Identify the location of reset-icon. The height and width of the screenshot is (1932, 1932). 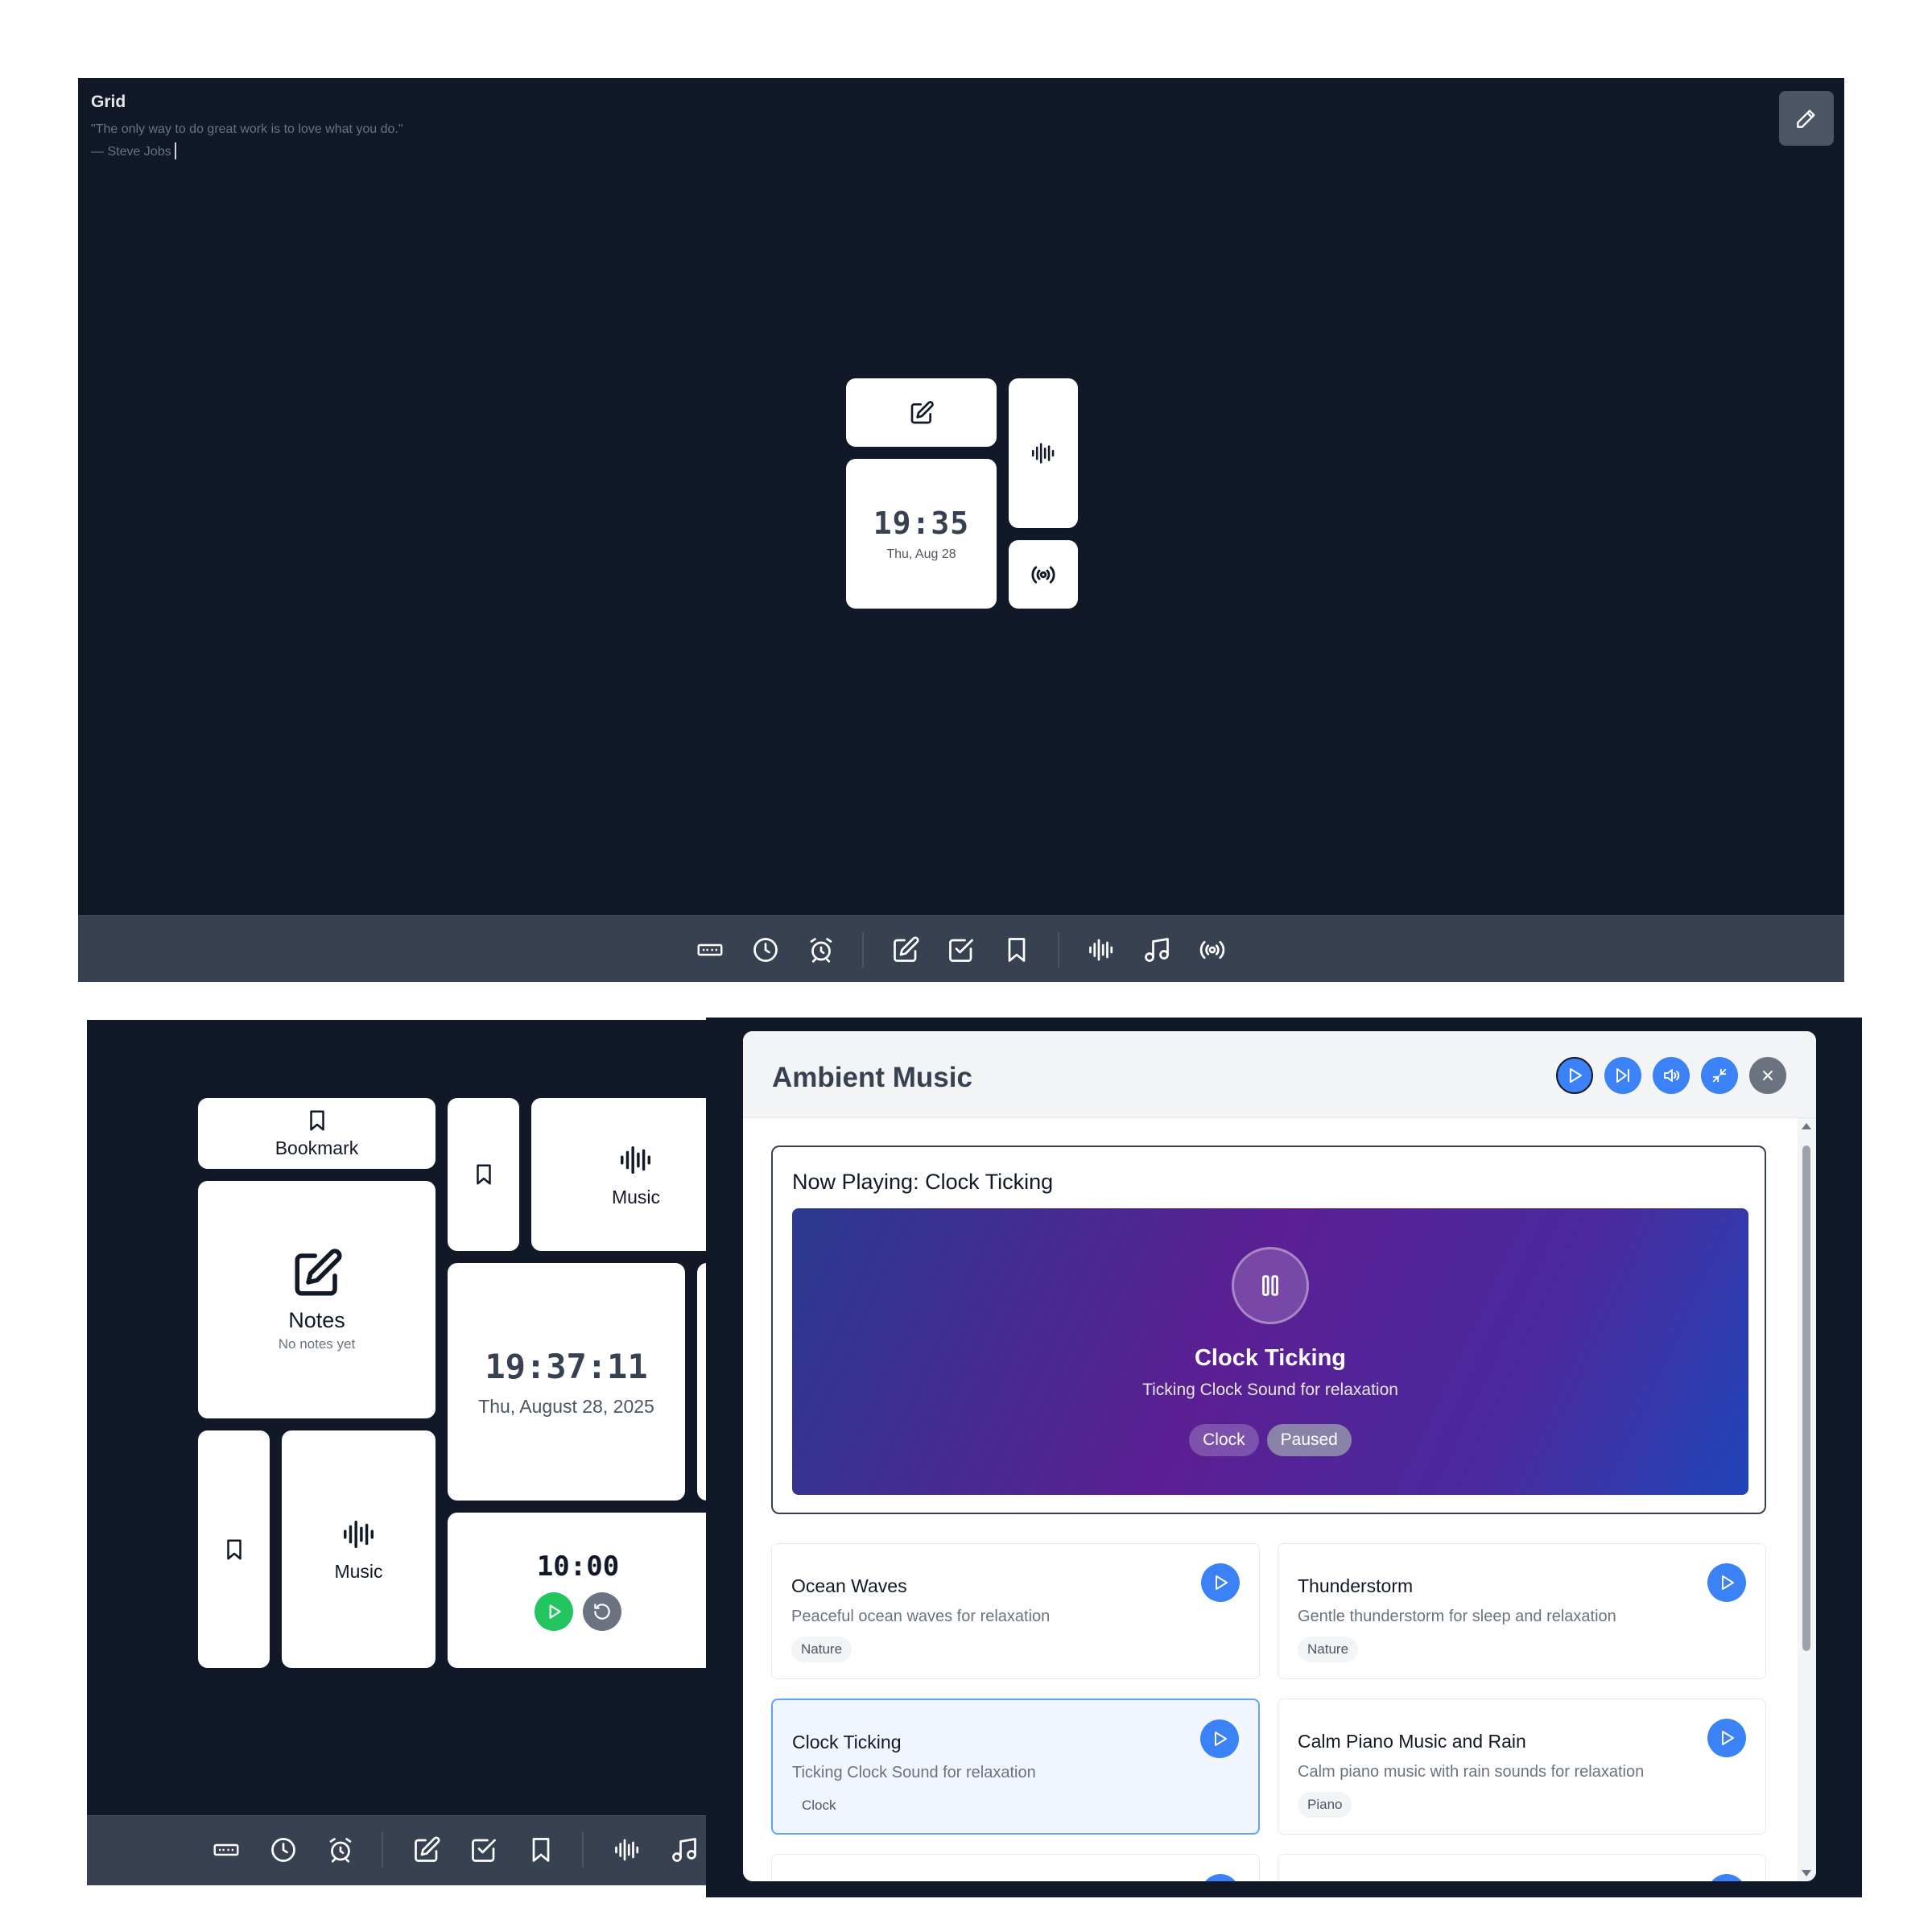
(602, 1611).